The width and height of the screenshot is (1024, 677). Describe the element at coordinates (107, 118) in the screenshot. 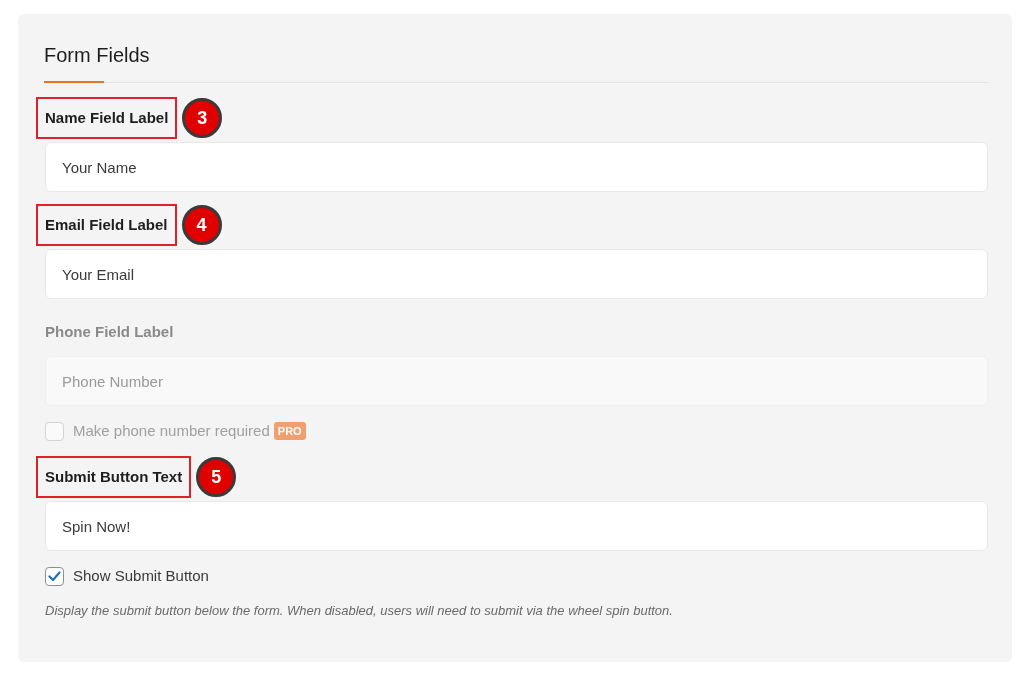

I see `field-label: Name Field Label` at that location.